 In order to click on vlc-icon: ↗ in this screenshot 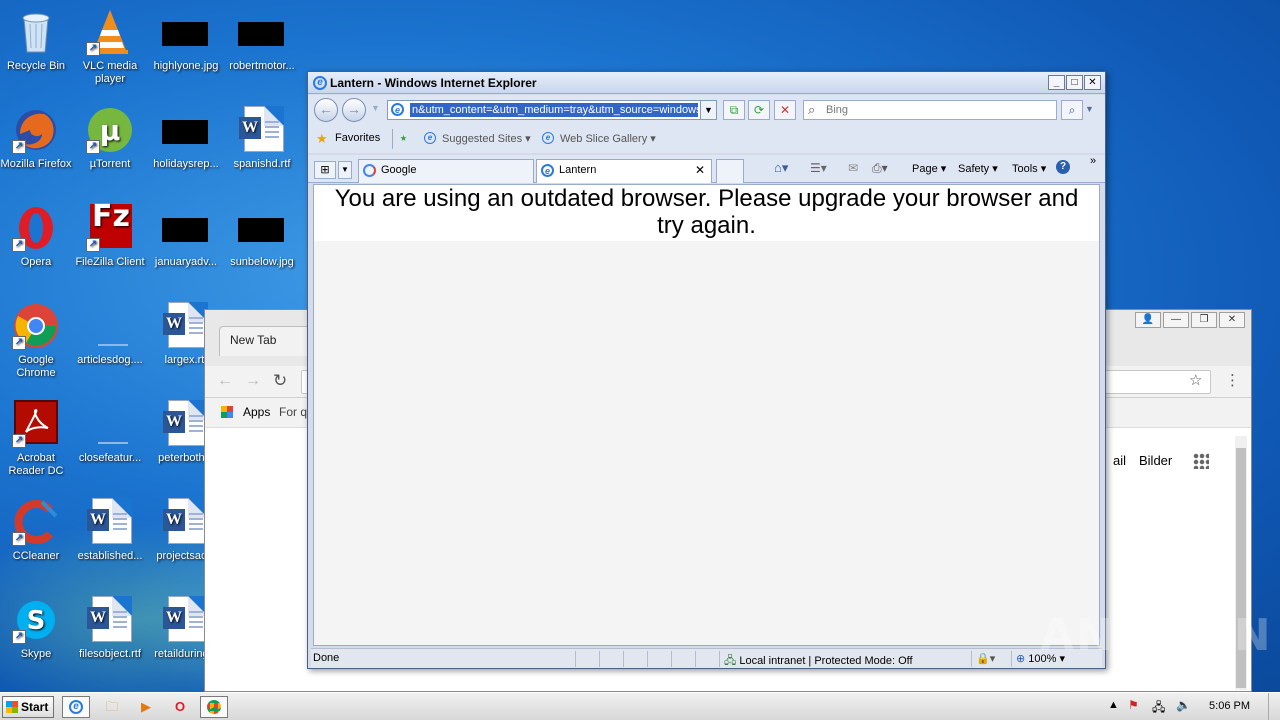, I will do `click(110, 32)`.